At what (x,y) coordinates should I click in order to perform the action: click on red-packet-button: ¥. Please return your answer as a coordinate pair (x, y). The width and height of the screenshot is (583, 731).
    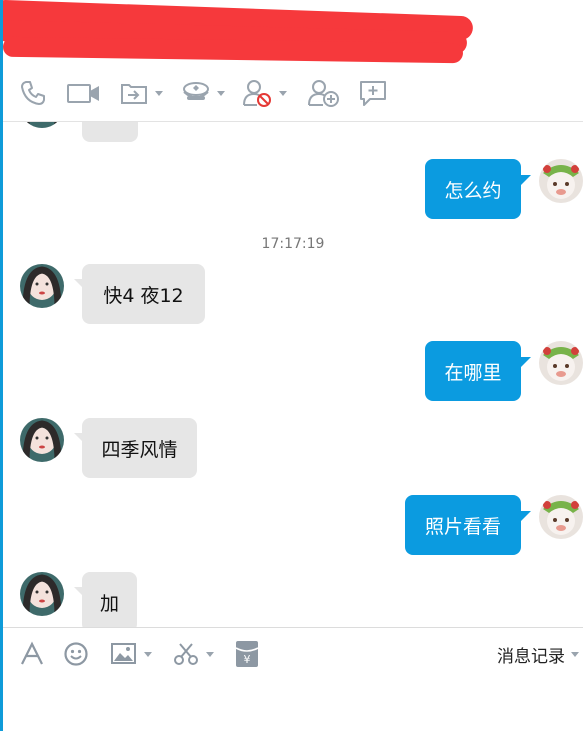
    Looking at the image, I should click on (247, 654).